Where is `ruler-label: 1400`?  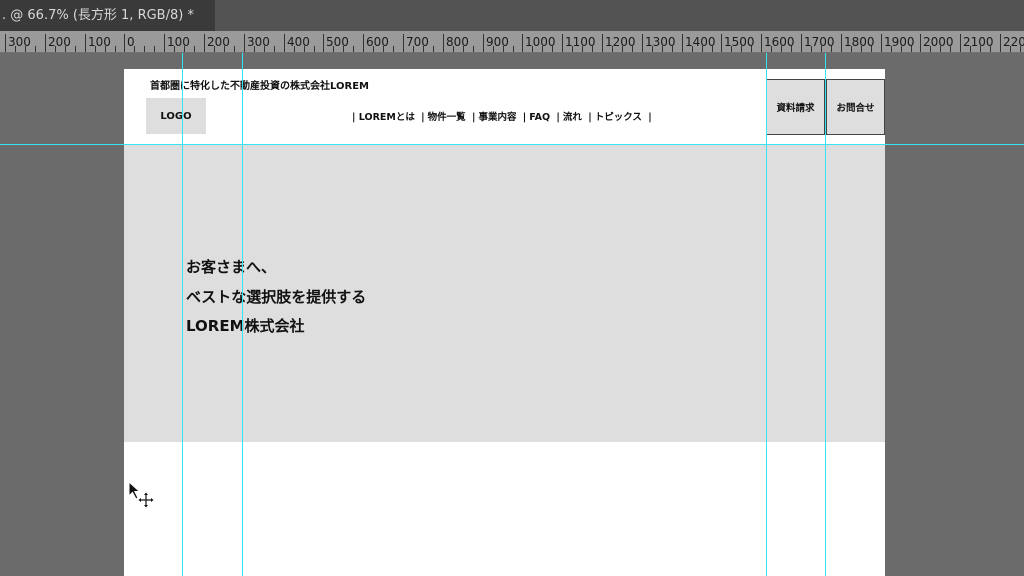
ruler-label: 1400 is located at coordinates (700, 42).